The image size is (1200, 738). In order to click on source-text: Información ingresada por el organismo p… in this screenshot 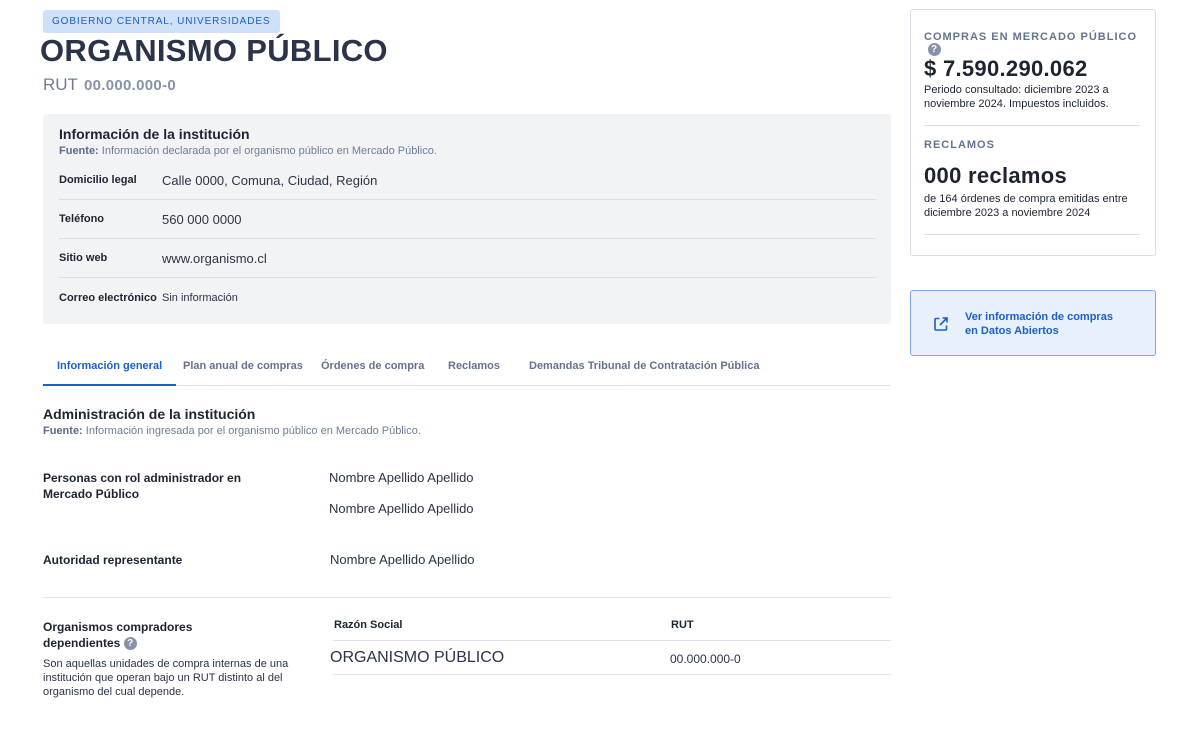, I will do `click(253, 431)`.